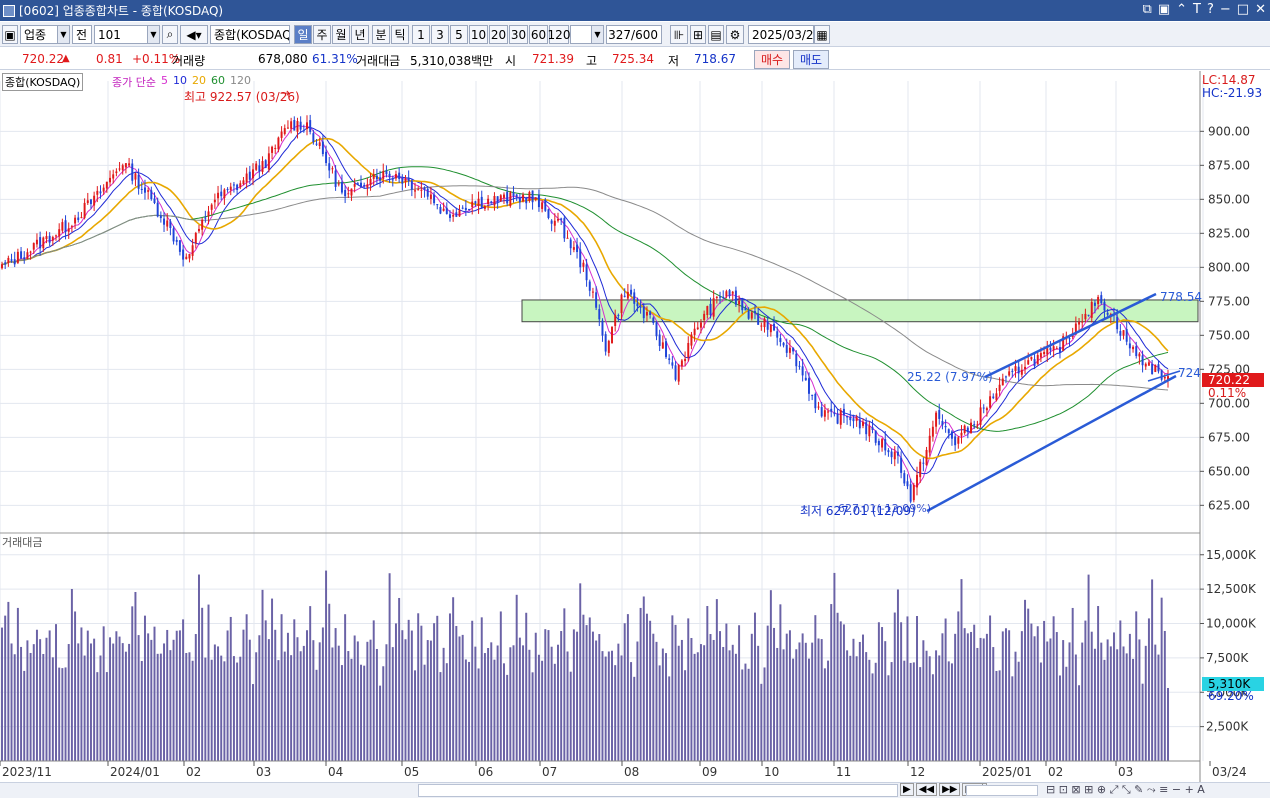 The height and width of the screenshot is (798, 1270). I want to click on tab-year: 년, so click(360, 34).